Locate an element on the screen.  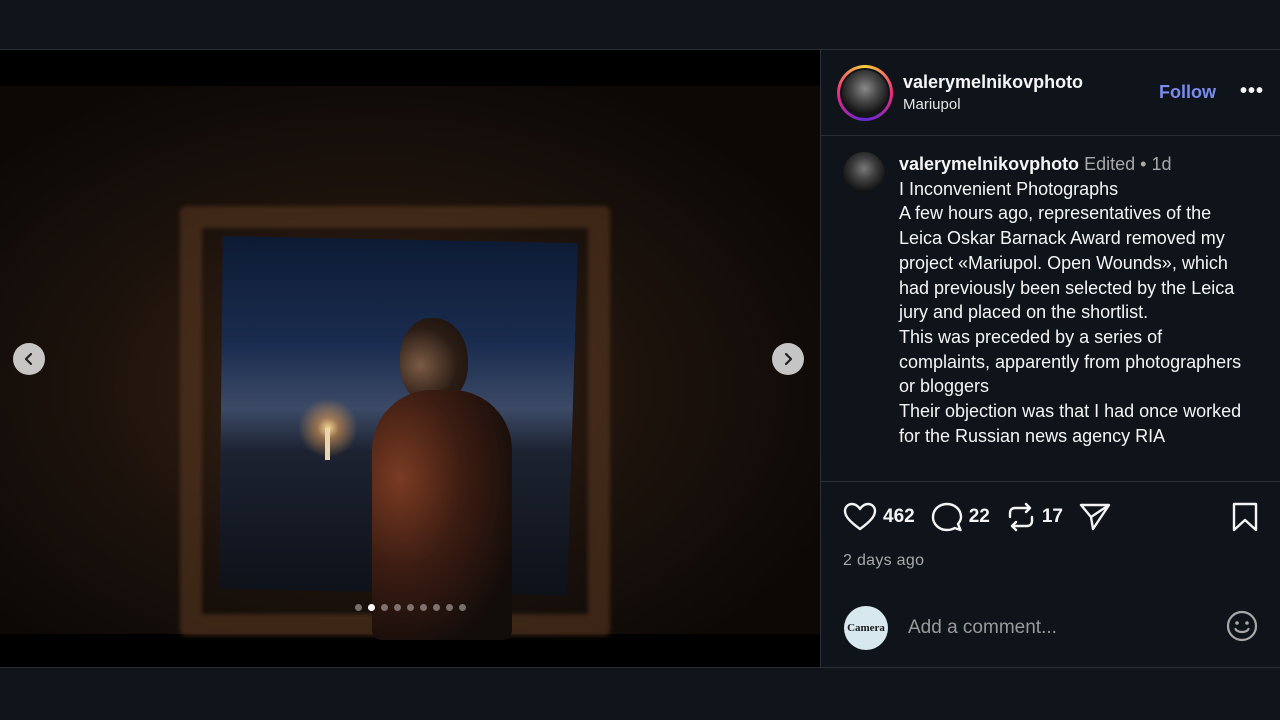
photo-person is located at coordinates (442, 479).